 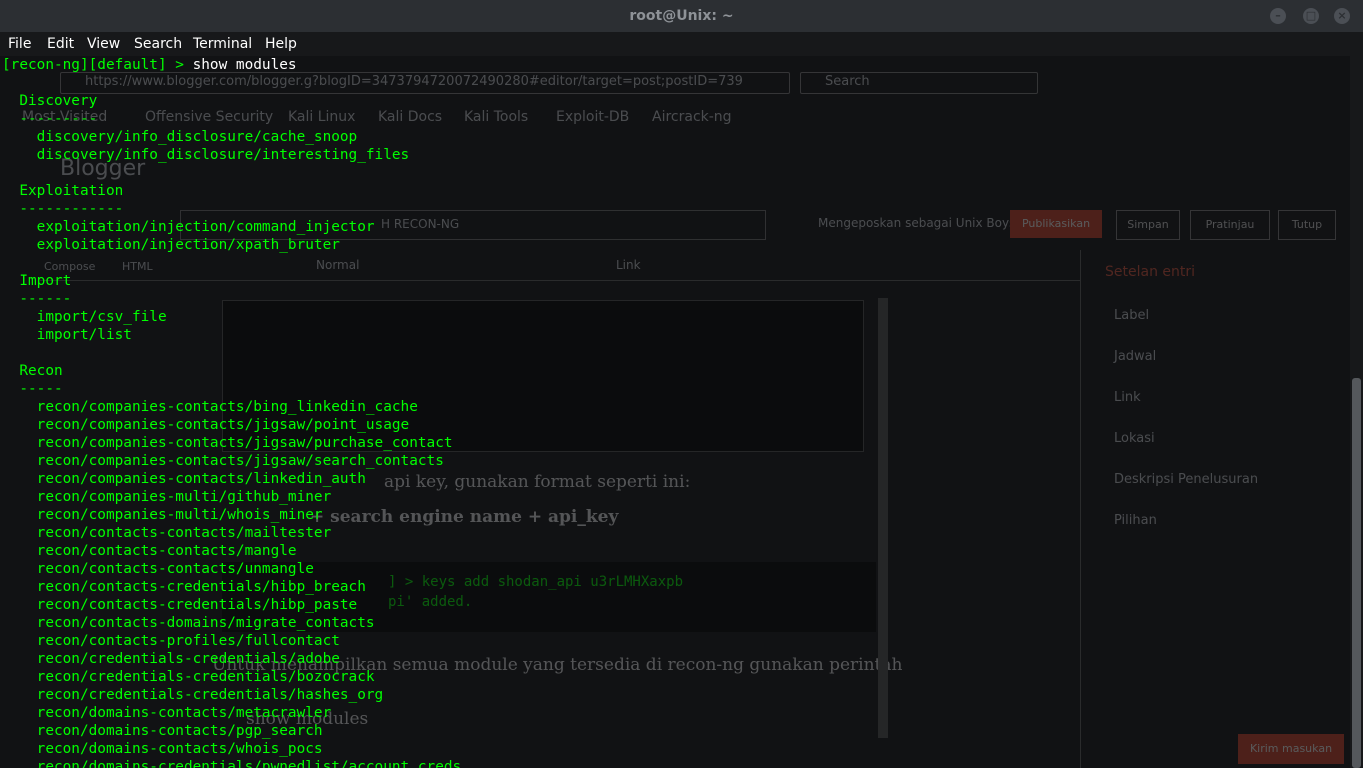 What do you see at coordinates (1311, 16) in the screenshot?
I see `maximize-icon: □` at bounding box center [1311, 16].